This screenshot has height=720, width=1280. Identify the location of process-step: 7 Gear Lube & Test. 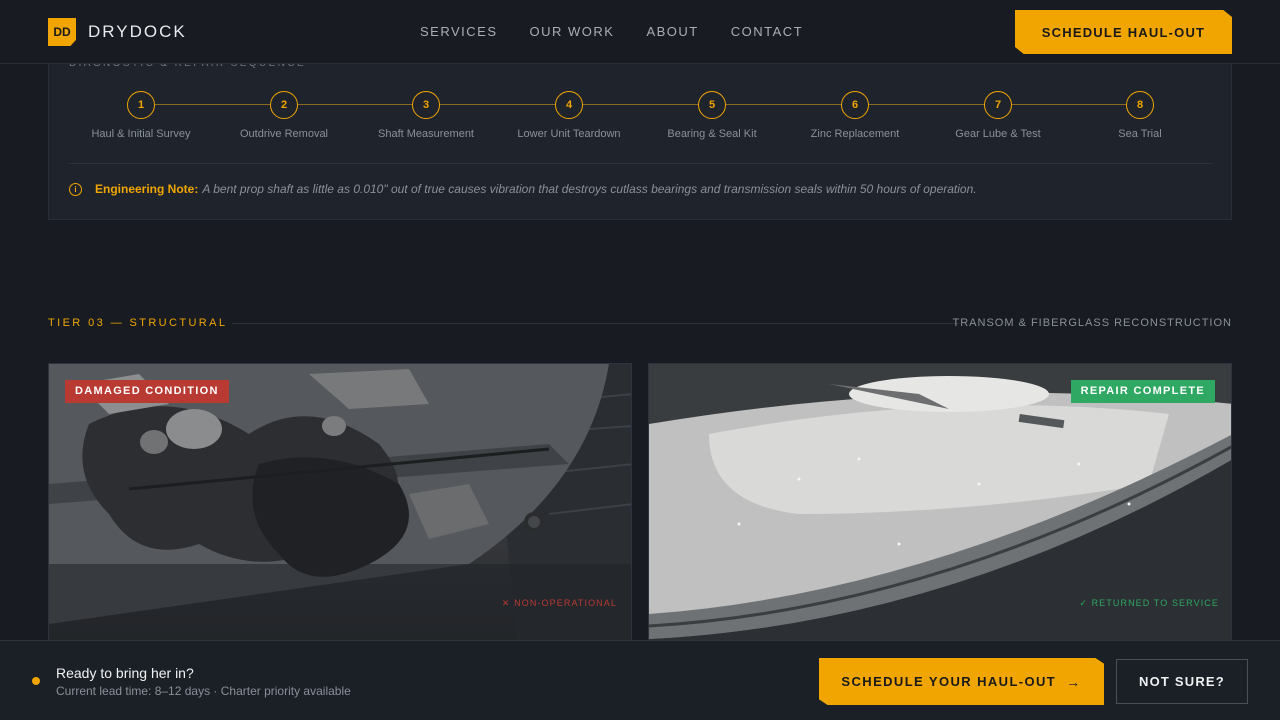
(998, 115).